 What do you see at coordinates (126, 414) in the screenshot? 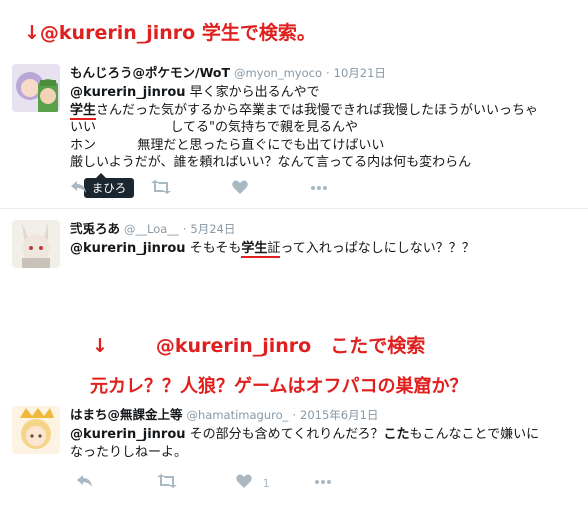
I see `display-name: はまち@無課金上等` at bounding box center [126, 414].